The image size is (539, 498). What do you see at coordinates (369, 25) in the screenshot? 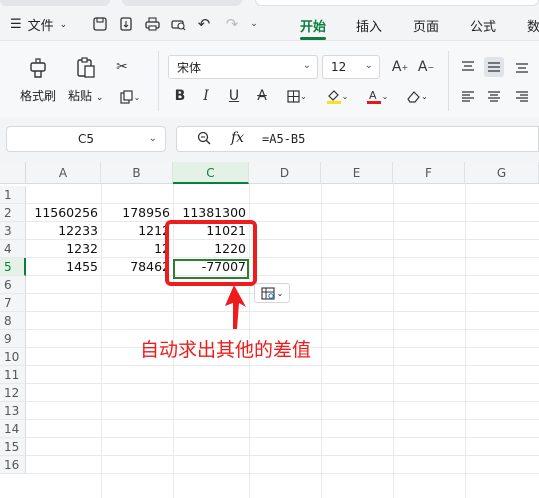
I see `tab-insert: 插入` at bounding box center [369, 25].